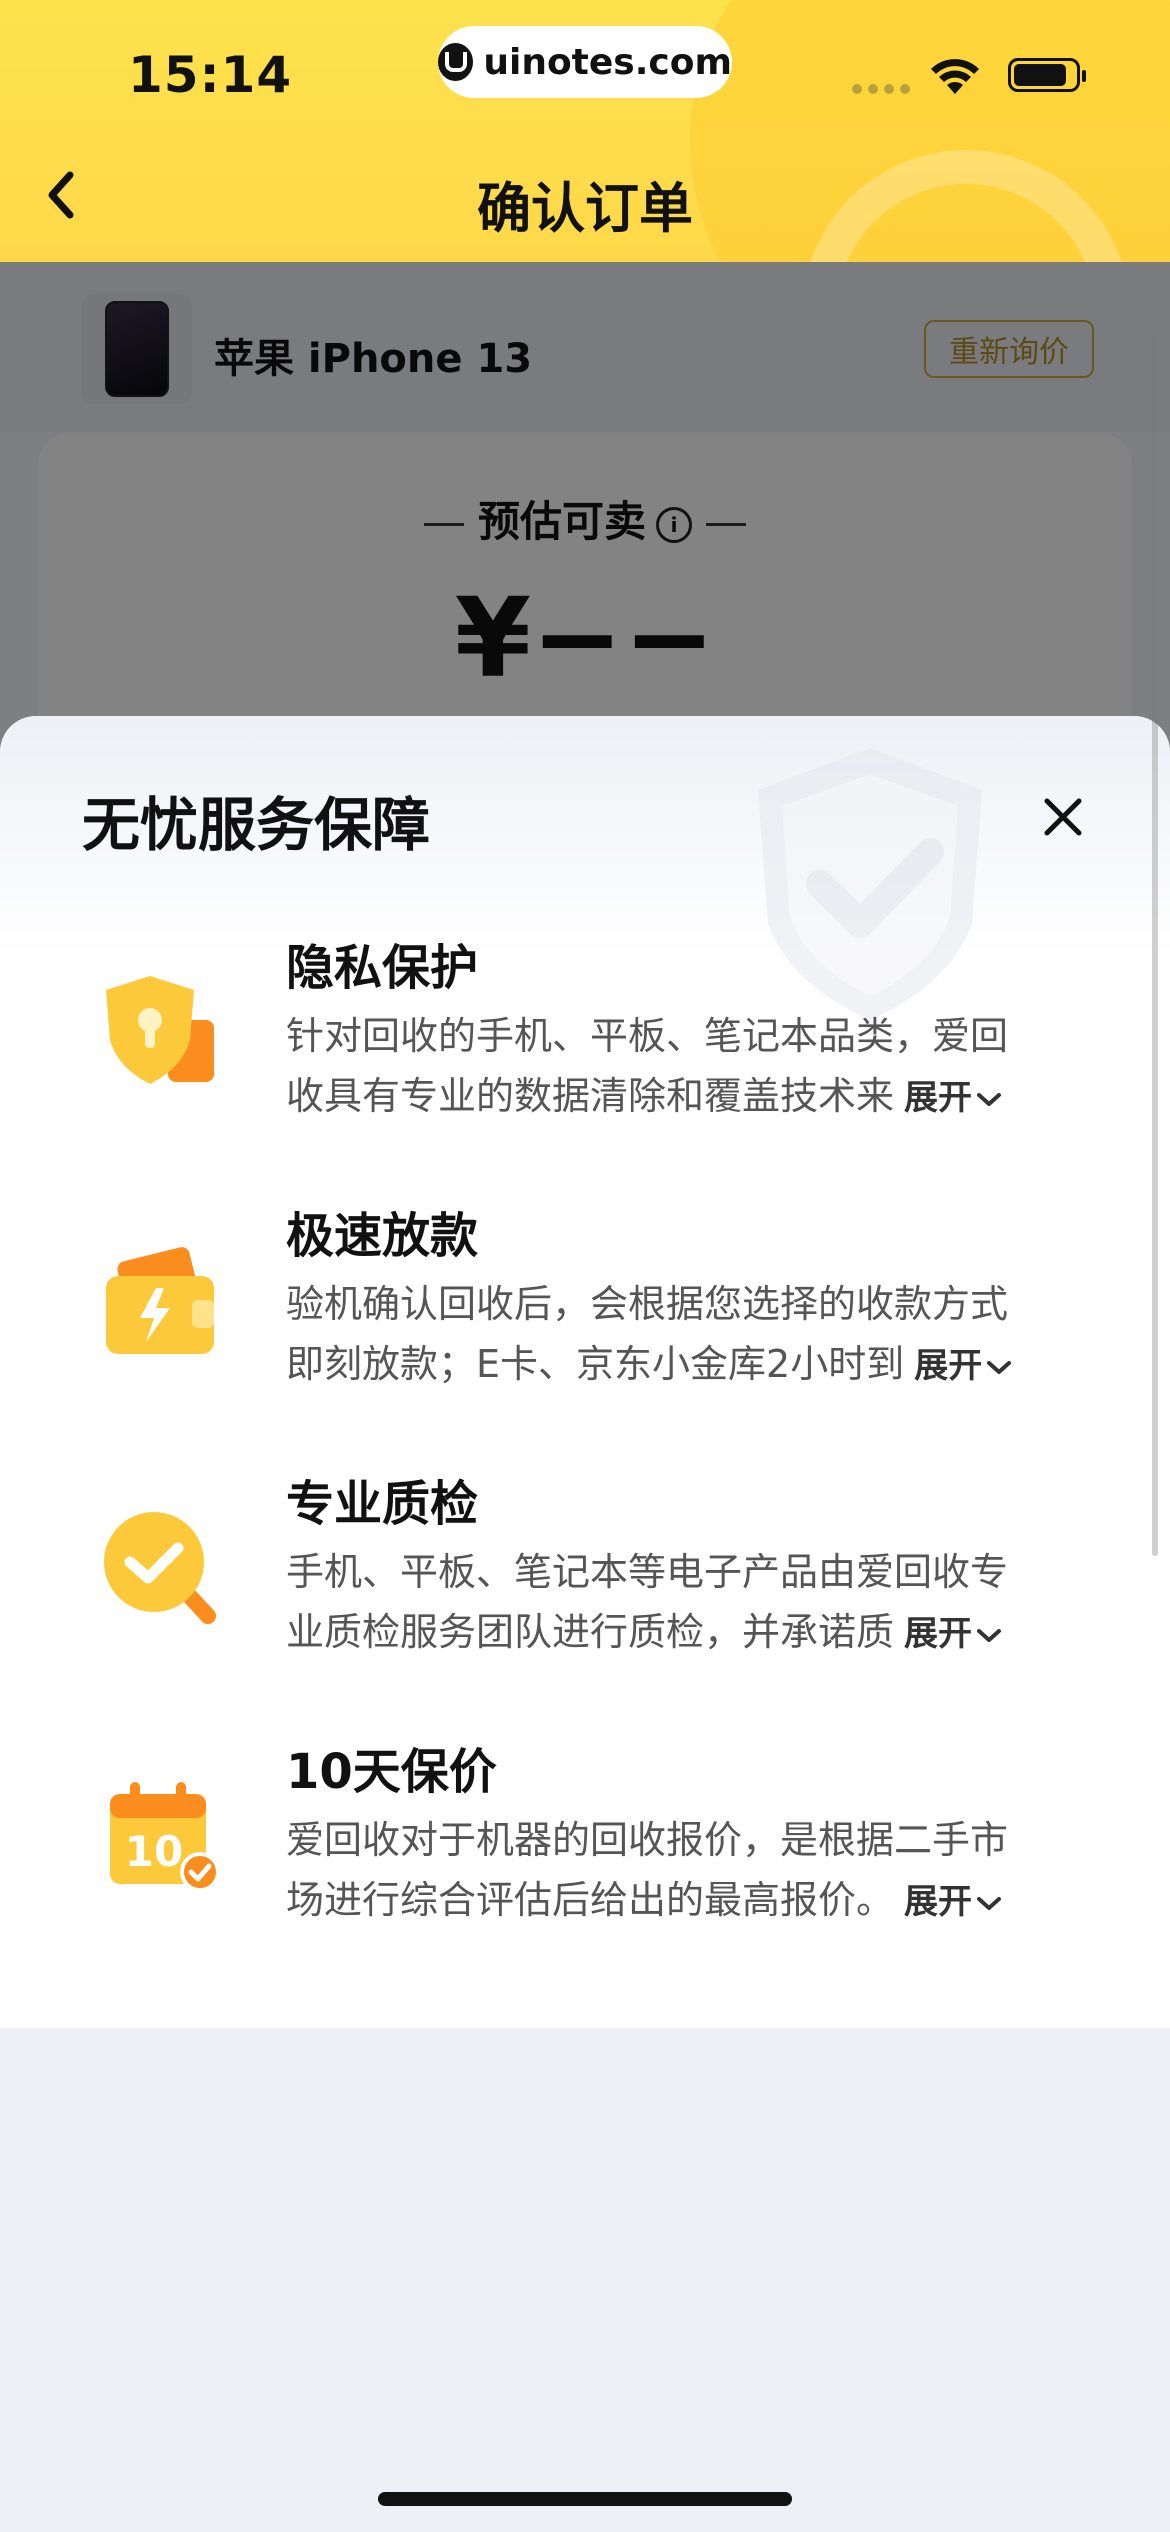 This screenshot has height=2532, width=1170. Describe the element at coordinates (391, 1772) in the screenshot. I see `service-item-title: 10天保价` at that location.